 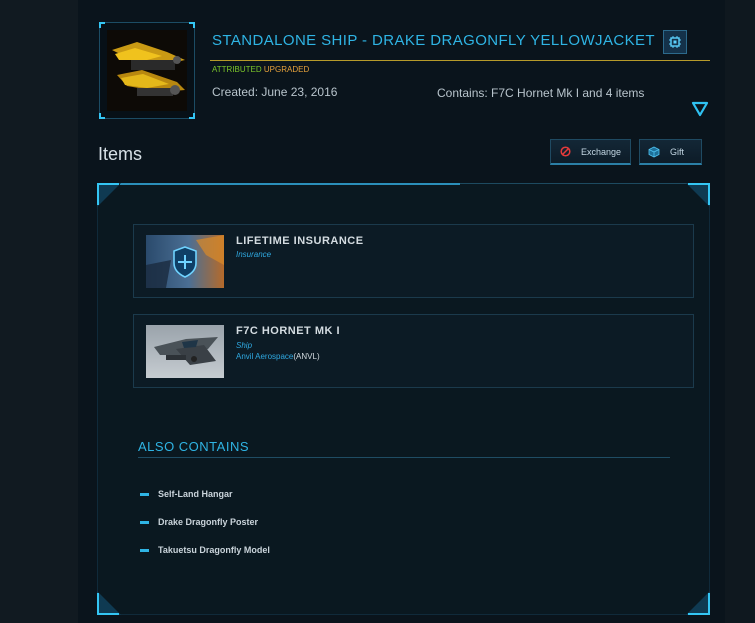 I want to click on hornet-ship-image, so click(x=185, y=351).